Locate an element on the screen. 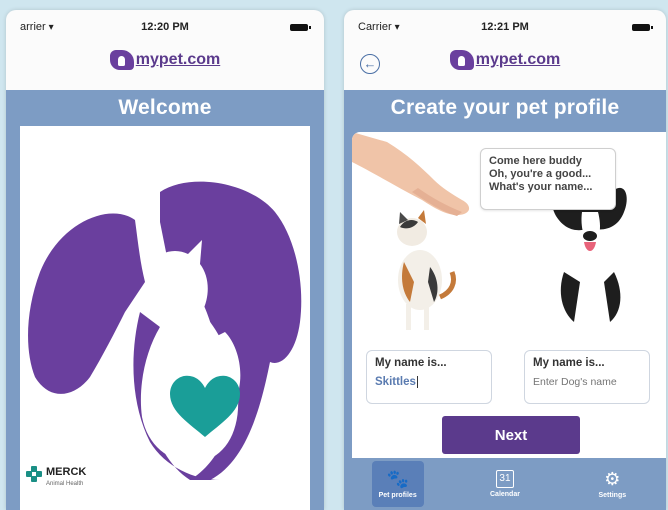  cat-name-field: Skittles is located at coordinates (429, 382).